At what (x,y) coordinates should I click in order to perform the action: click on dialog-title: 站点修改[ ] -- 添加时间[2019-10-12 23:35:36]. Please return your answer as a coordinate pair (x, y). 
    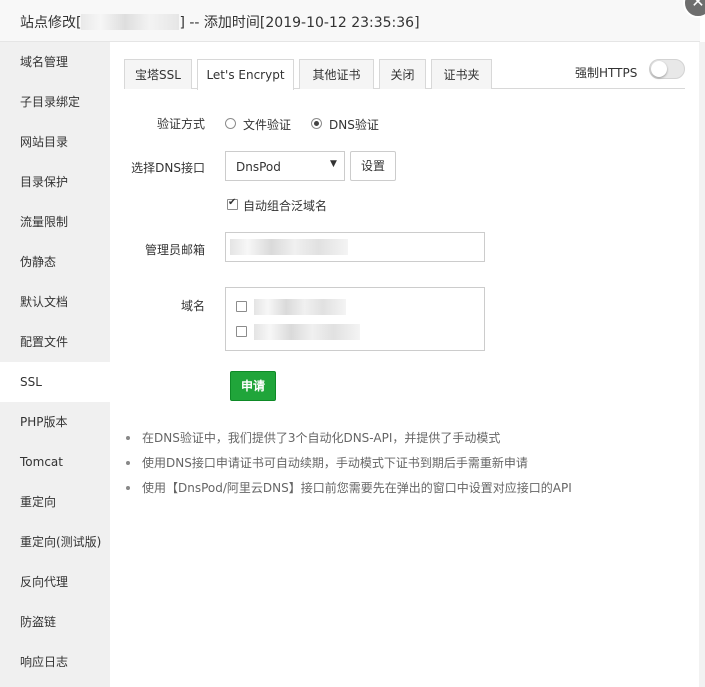
    Looking at the image, I should click on (220, 22).